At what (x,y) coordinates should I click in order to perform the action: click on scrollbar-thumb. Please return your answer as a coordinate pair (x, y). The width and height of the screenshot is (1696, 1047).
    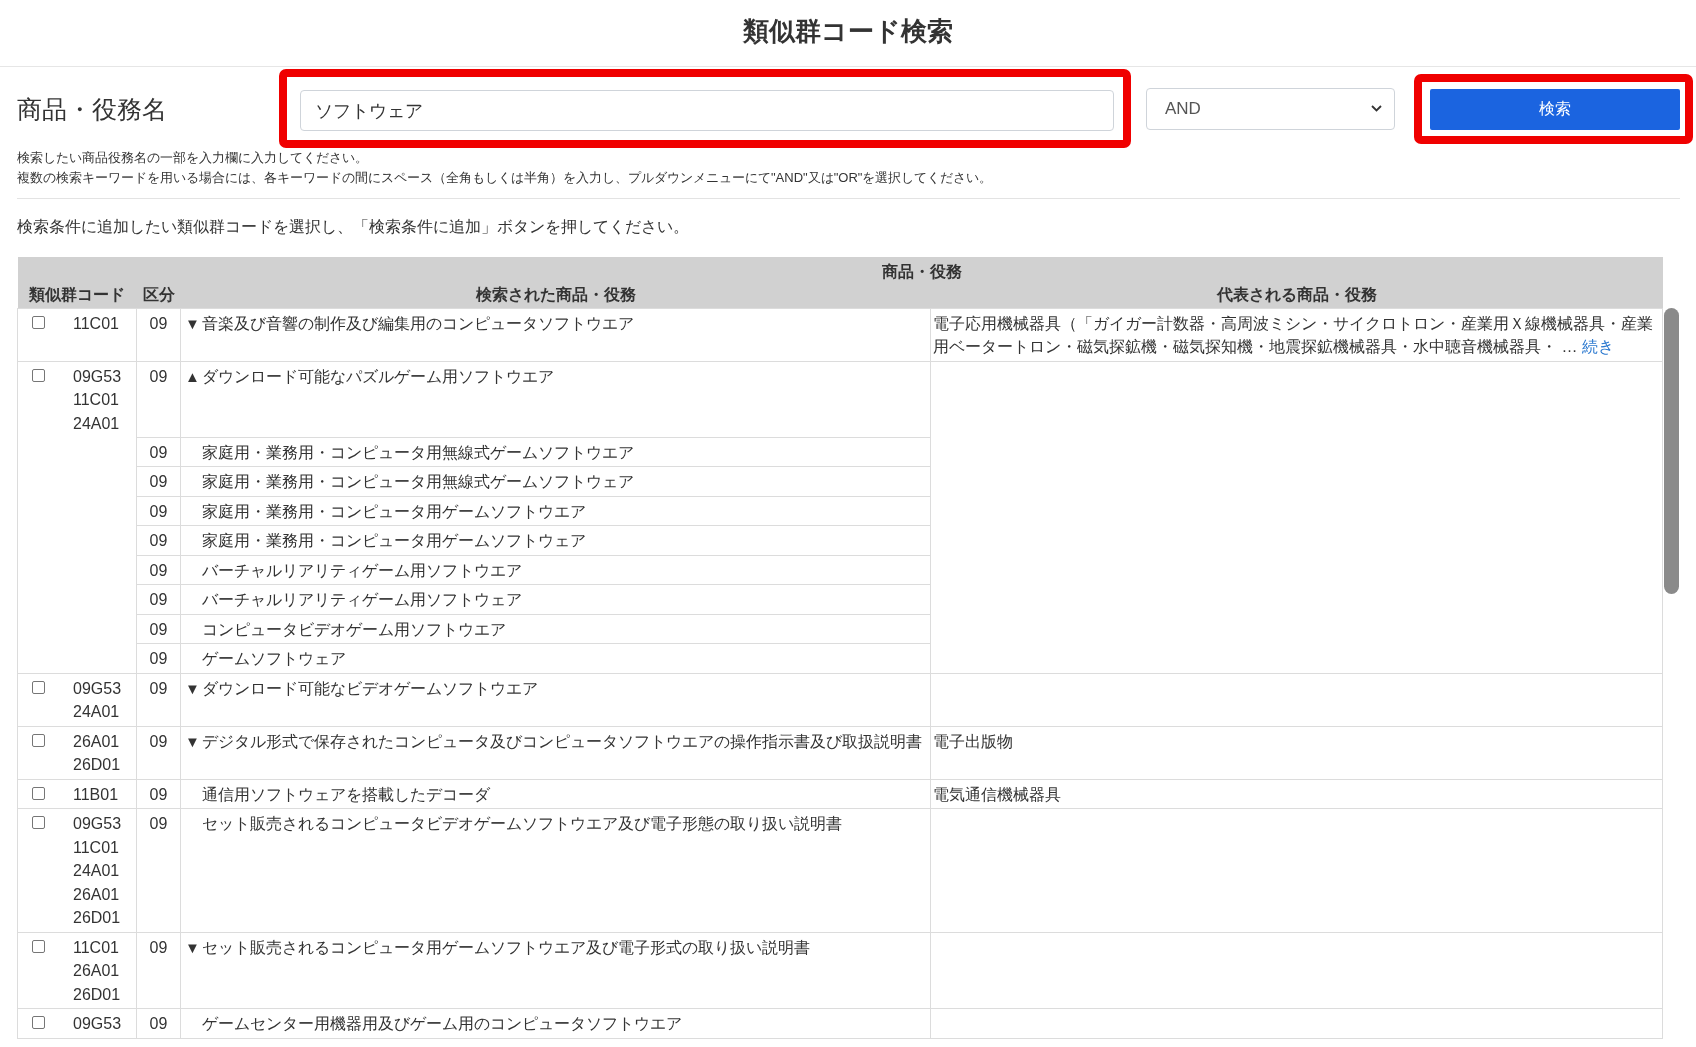
    Looking at the image, I should click on (1671, 451).